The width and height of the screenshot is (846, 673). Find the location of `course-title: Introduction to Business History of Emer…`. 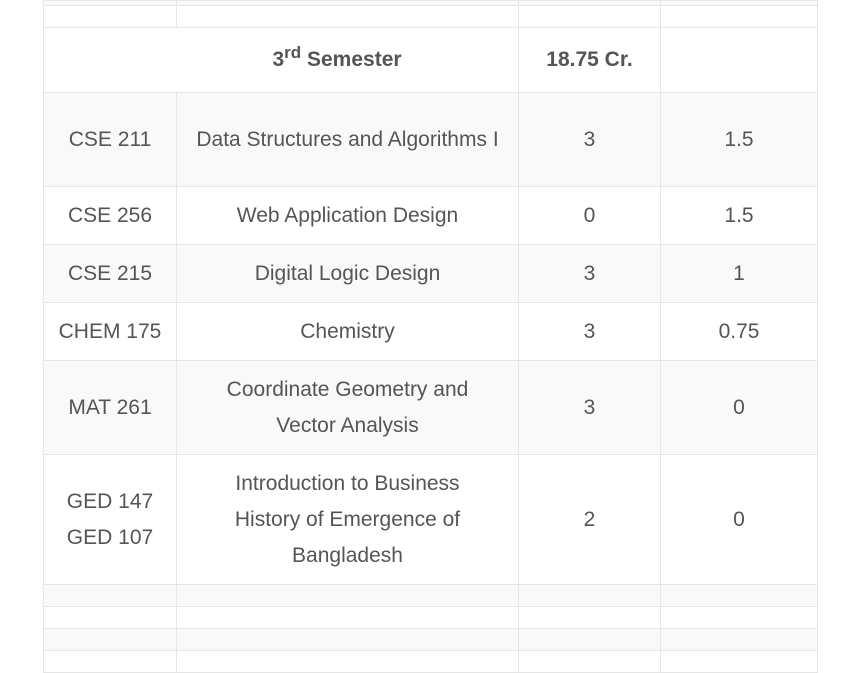

course-title: Introduction to Business History of Emer… is located at coordinates (347, 519).